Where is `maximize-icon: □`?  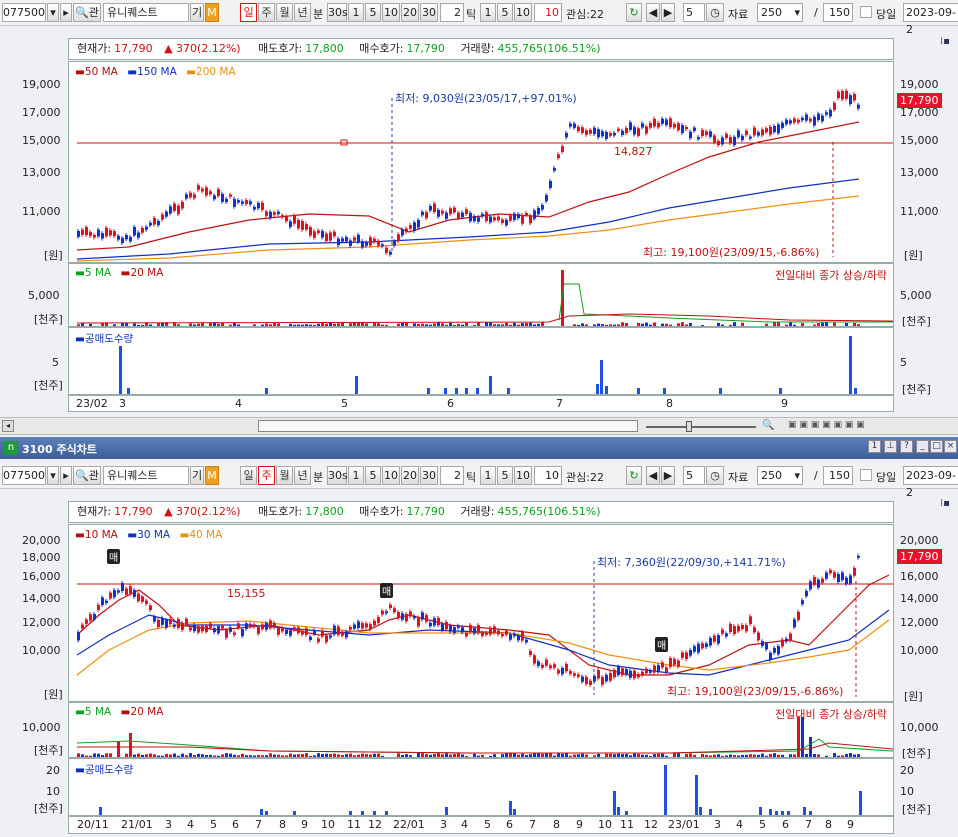 maximize-icon: □ is located at coordinates (936, 446).